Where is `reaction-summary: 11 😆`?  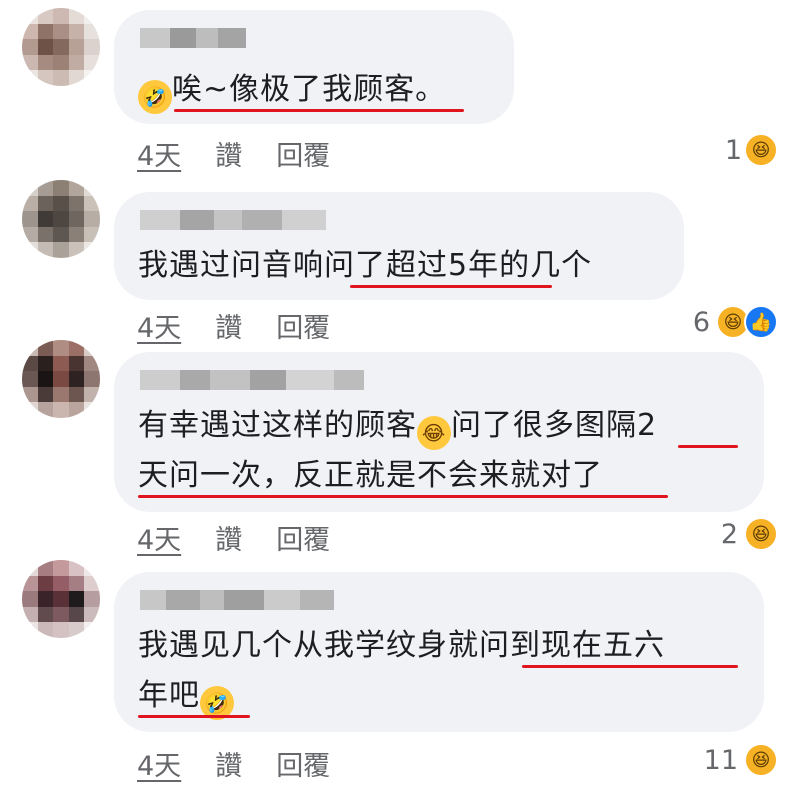
reaction-summary: 11 😆 is located at coordinates (741, 760).